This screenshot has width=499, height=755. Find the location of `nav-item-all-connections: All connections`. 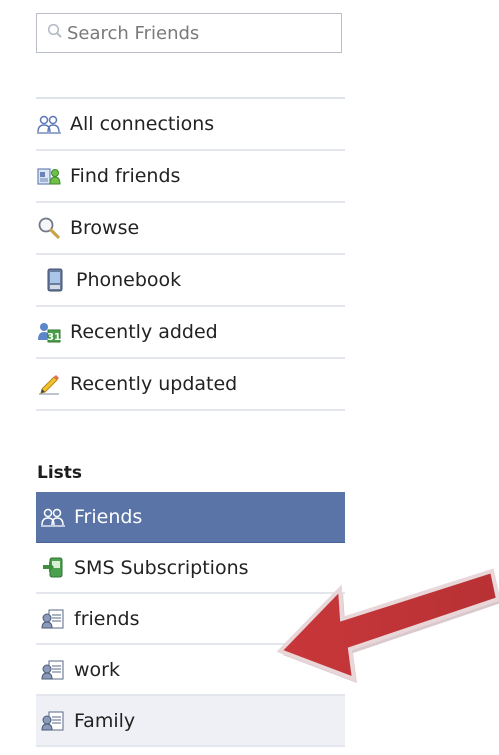

nav-item-all-connections: All connections is located at coordinates (190, 125).